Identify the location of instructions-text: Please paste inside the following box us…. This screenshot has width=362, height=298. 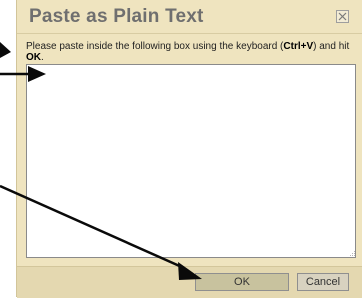
(191, 52).